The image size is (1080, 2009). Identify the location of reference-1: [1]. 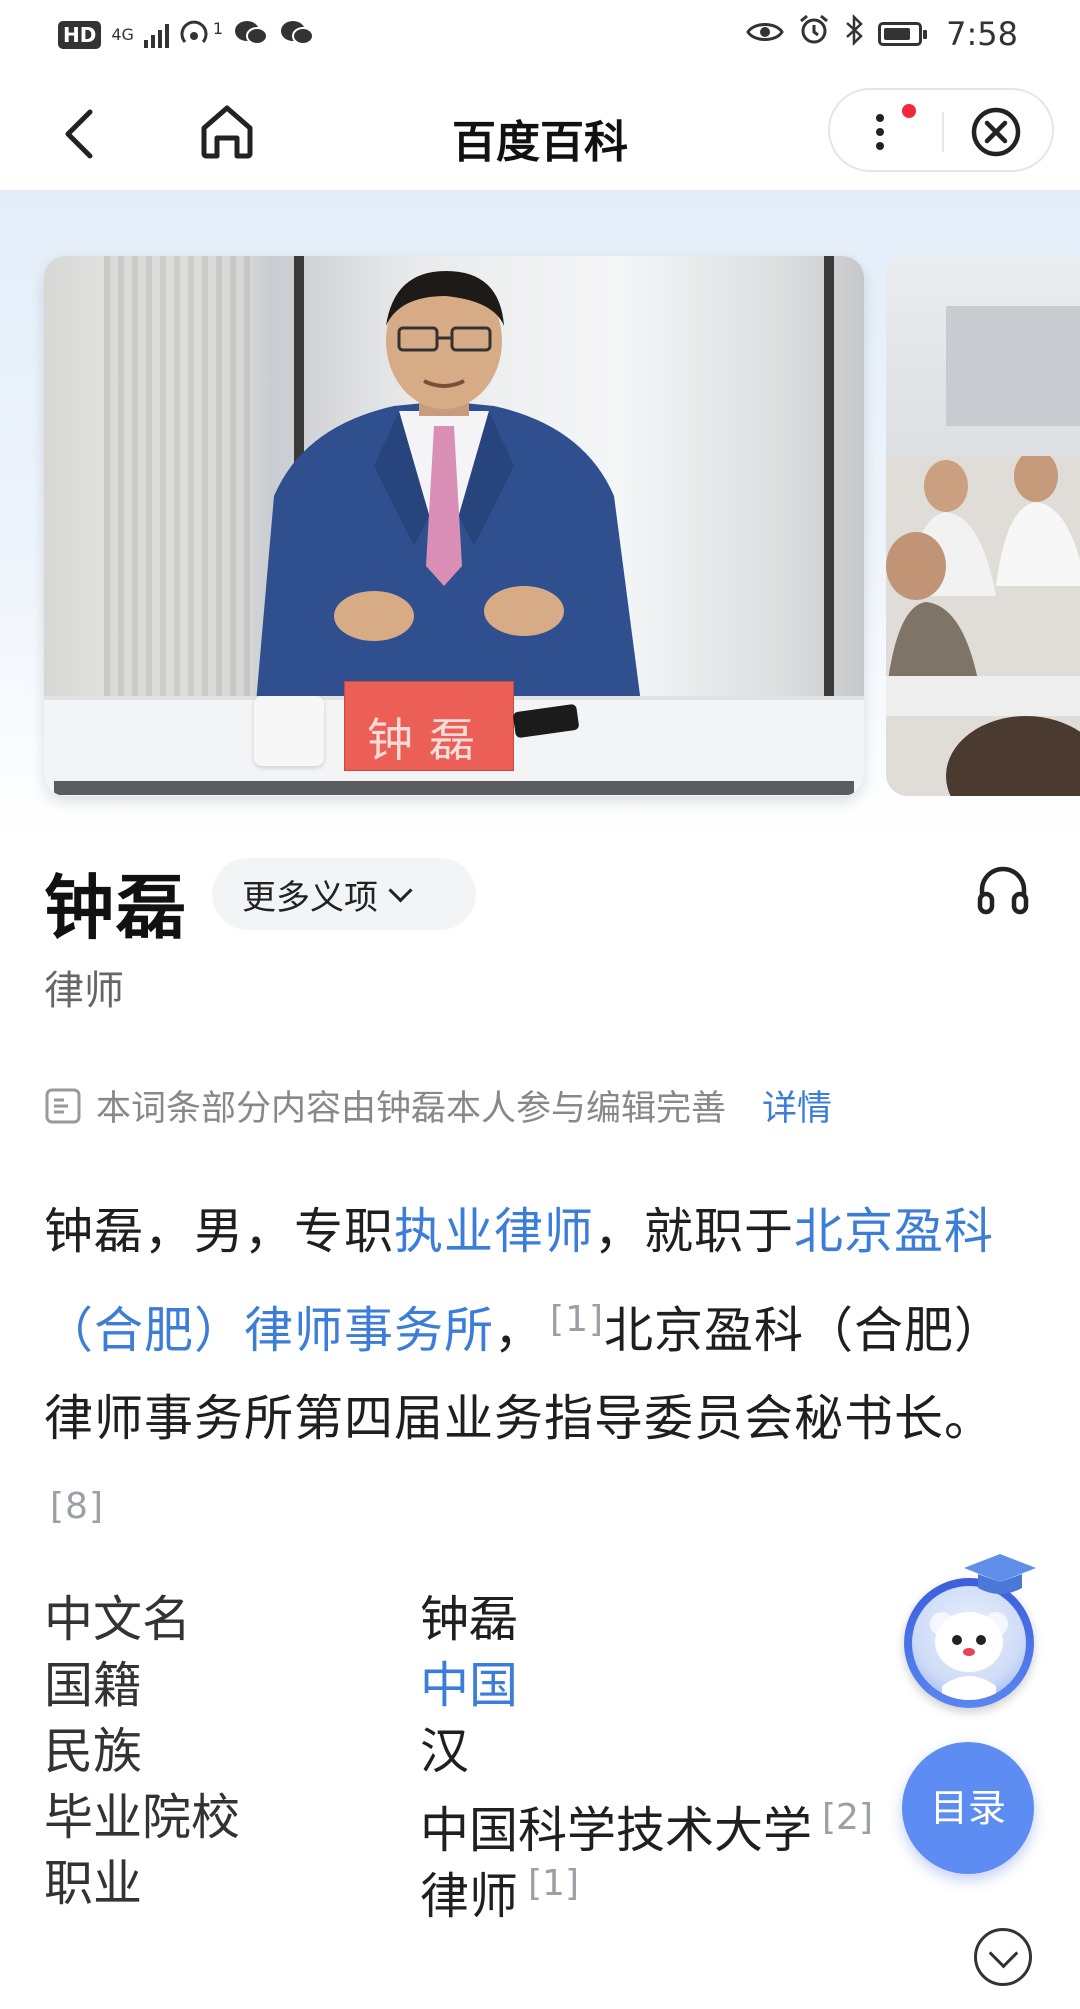
(577, 1319).